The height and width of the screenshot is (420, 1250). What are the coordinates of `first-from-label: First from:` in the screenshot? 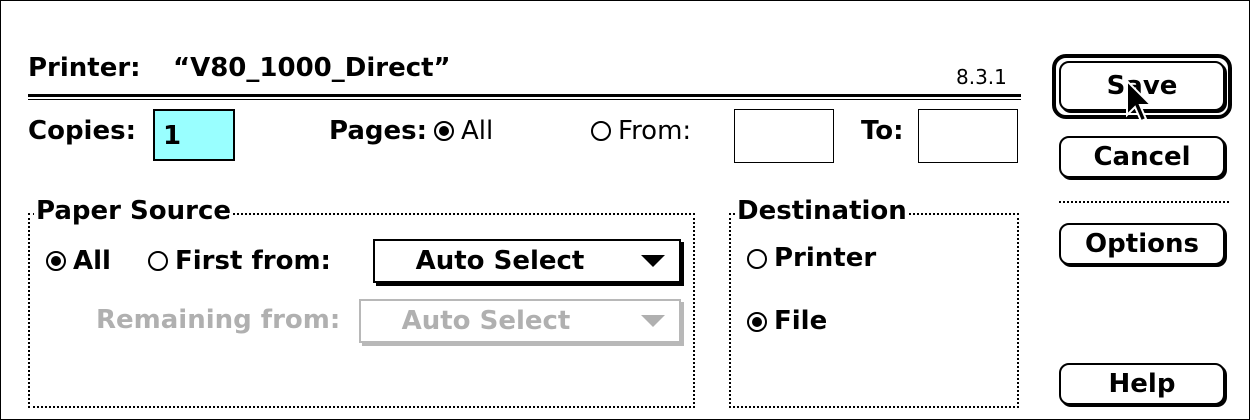 It's located at (253, 261).